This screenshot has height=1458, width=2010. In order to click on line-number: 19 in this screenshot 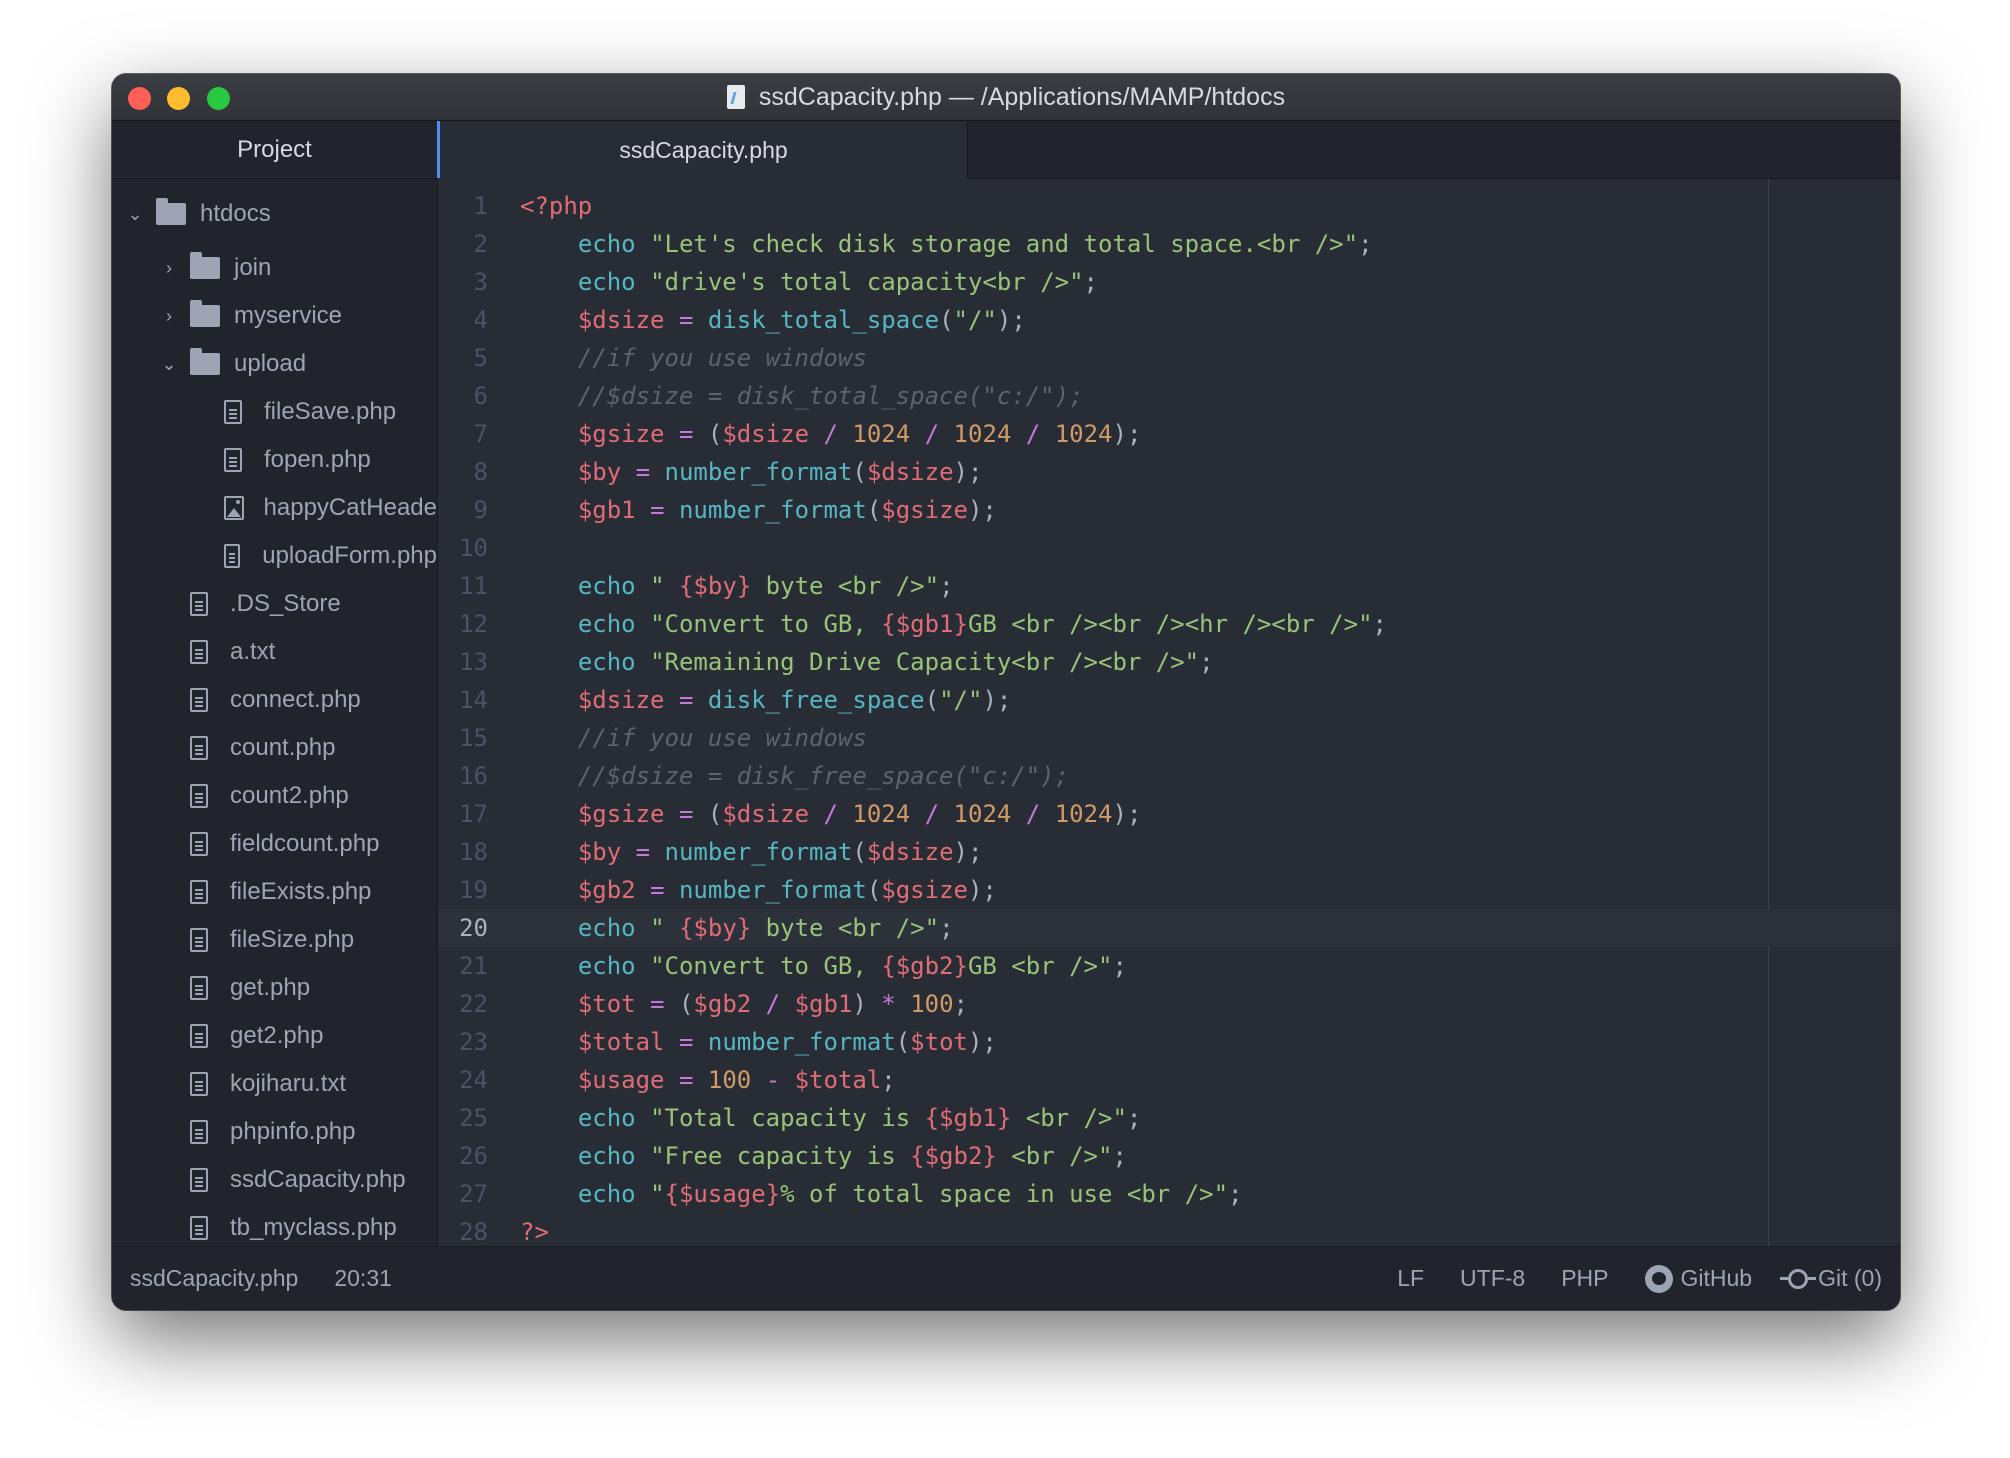, I will do `click(473, 890)`.